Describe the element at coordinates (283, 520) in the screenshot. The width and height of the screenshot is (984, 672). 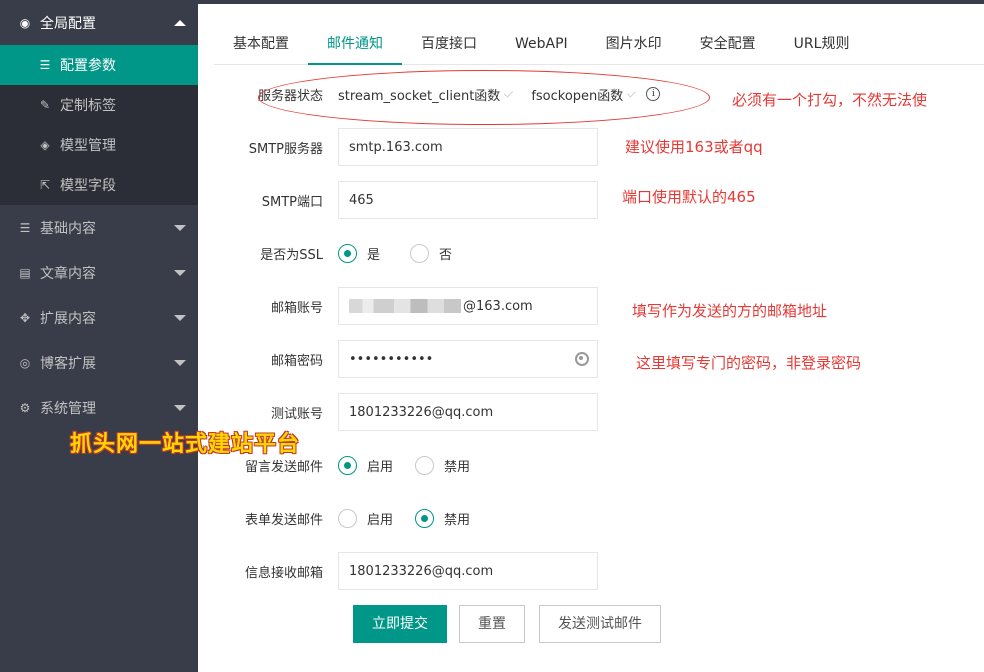
I see `form-mail-label: 表单发送邮件` at that location.